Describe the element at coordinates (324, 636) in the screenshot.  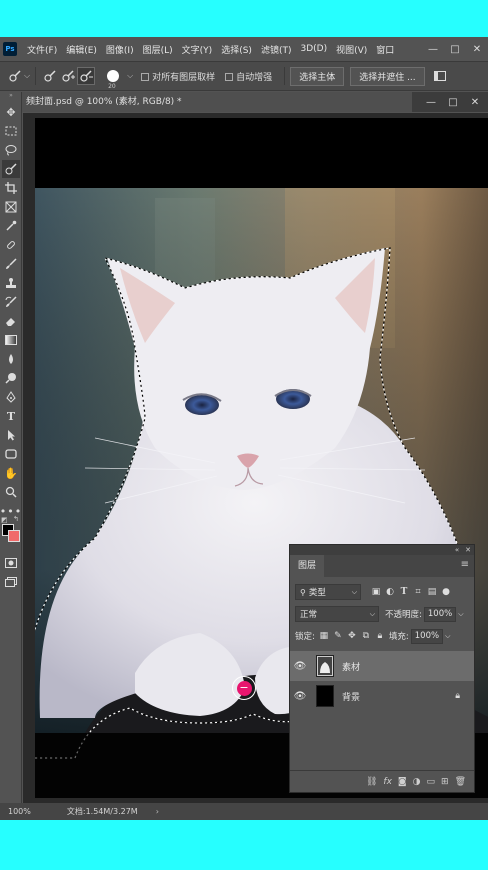
I see `lock-transparent-icon: ▦` at that location.